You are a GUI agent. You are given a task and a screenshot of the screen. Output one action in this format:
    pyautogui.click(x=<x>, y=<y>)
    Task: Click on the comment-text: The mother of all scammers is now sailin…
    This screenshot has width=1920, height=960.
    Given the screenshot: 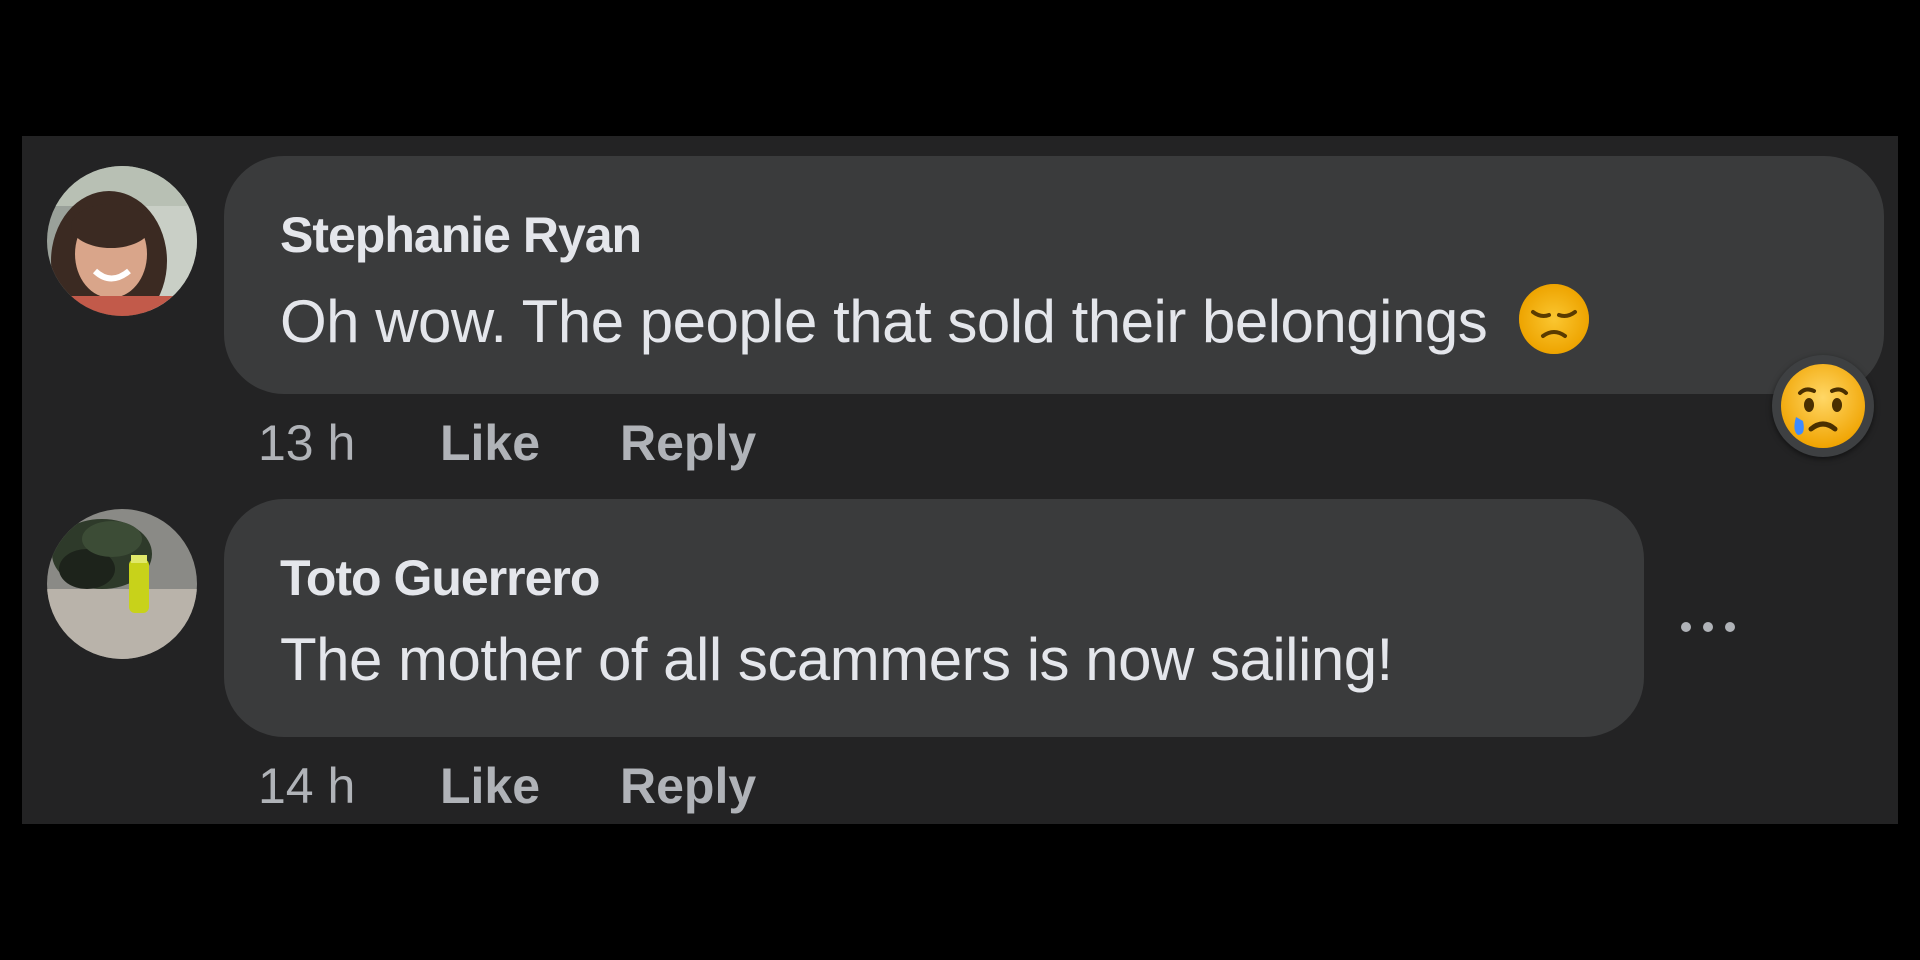 What is the action you would take?
    pyautogui.click(x=836, y=659)
    